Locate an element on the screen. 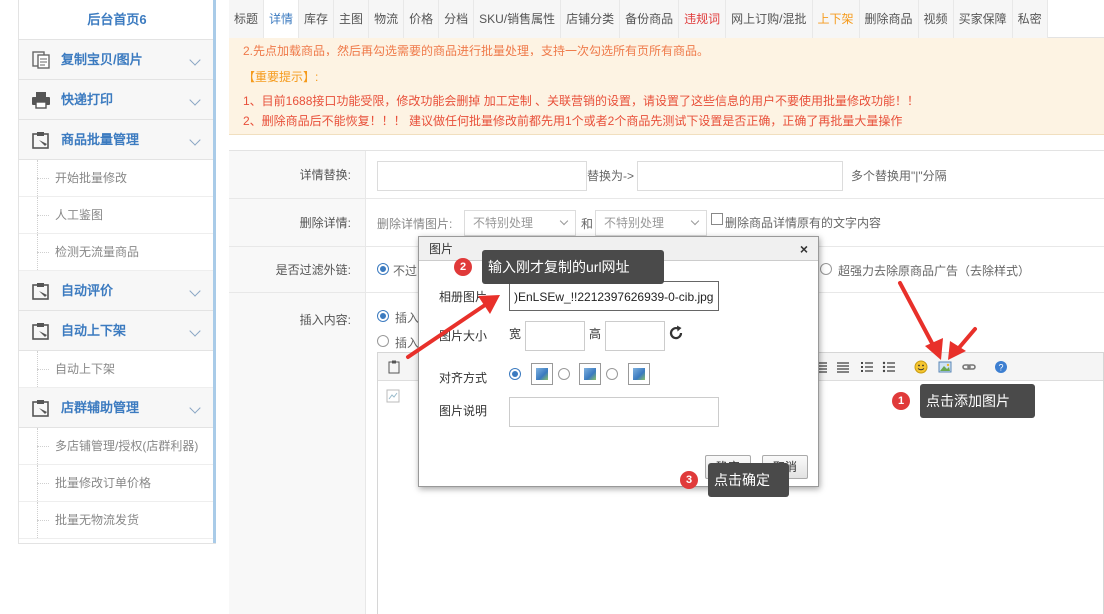  tab-logistics: 物流 is located at coordinates (387, 19).